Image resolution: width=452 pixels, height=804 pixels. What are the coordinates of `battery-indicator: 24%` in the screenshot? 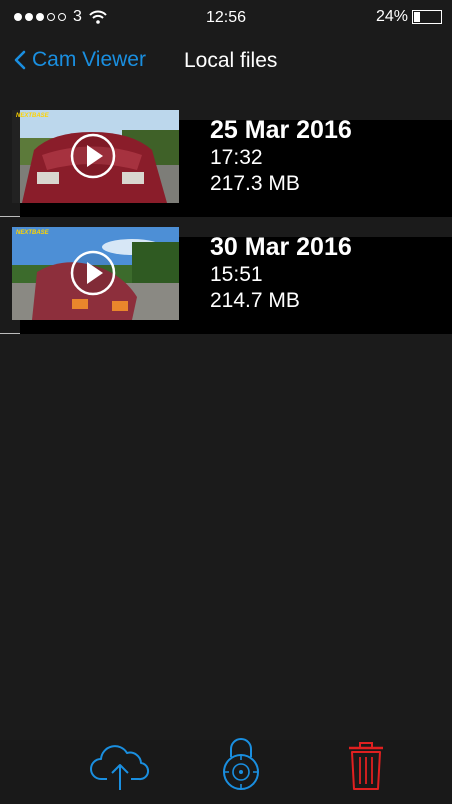 It's located at (409, 17).